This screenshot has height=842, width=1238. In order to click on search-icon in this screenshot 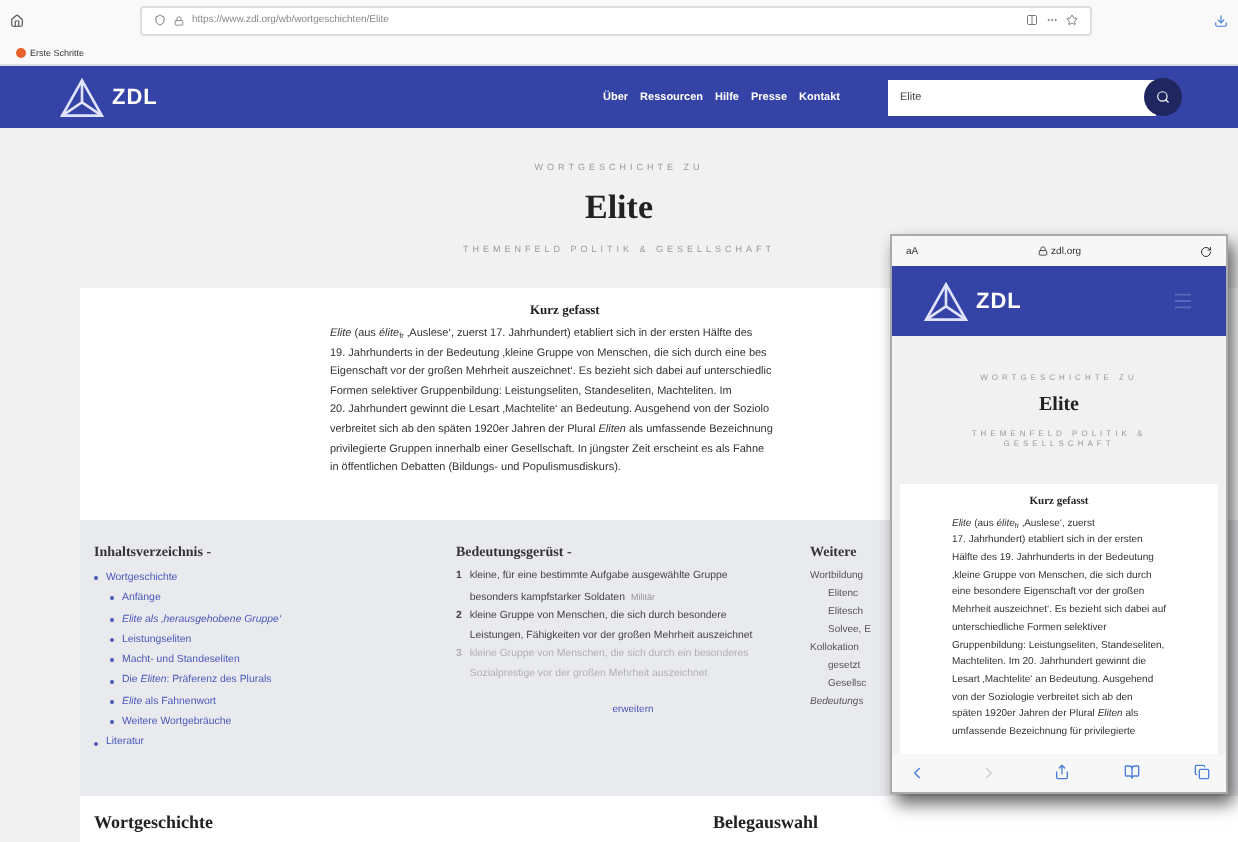, I will do `click(1163, 97)`.